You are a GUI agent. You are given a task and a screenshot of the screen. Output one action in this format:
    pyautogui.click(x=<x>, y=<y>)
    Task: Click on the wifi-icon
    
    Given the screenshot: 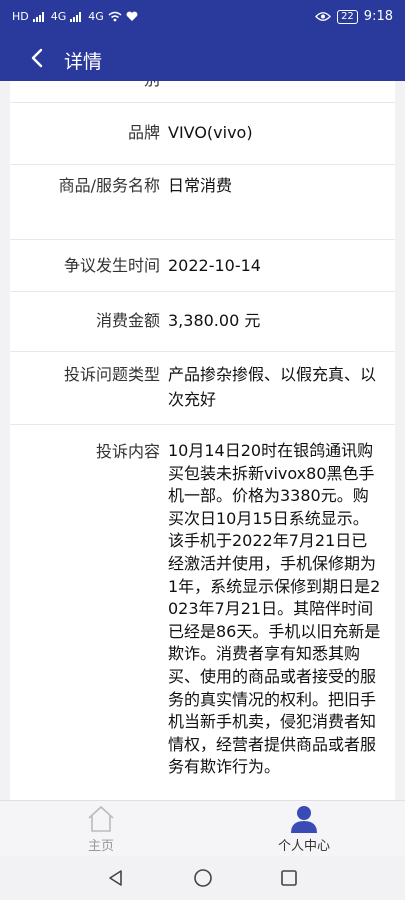 What is the action you would take?
    pyautogui.click(x=115, y=16)
    